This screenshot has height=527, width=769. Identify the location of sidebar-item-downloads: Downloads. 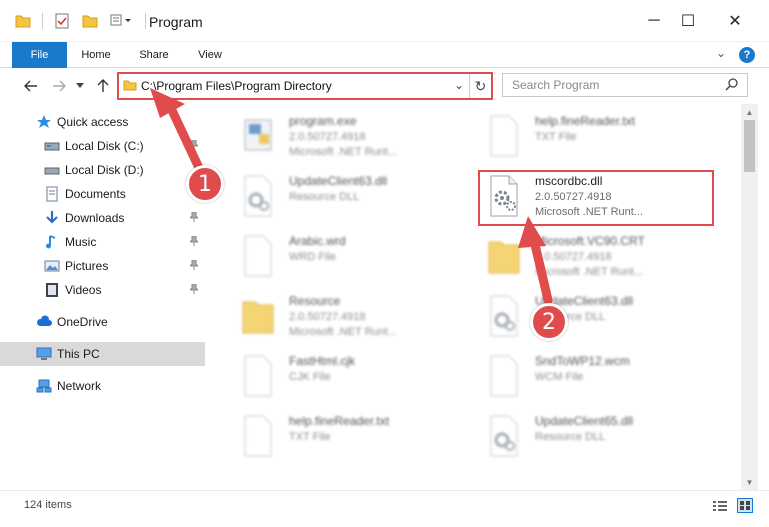
(102, 218).